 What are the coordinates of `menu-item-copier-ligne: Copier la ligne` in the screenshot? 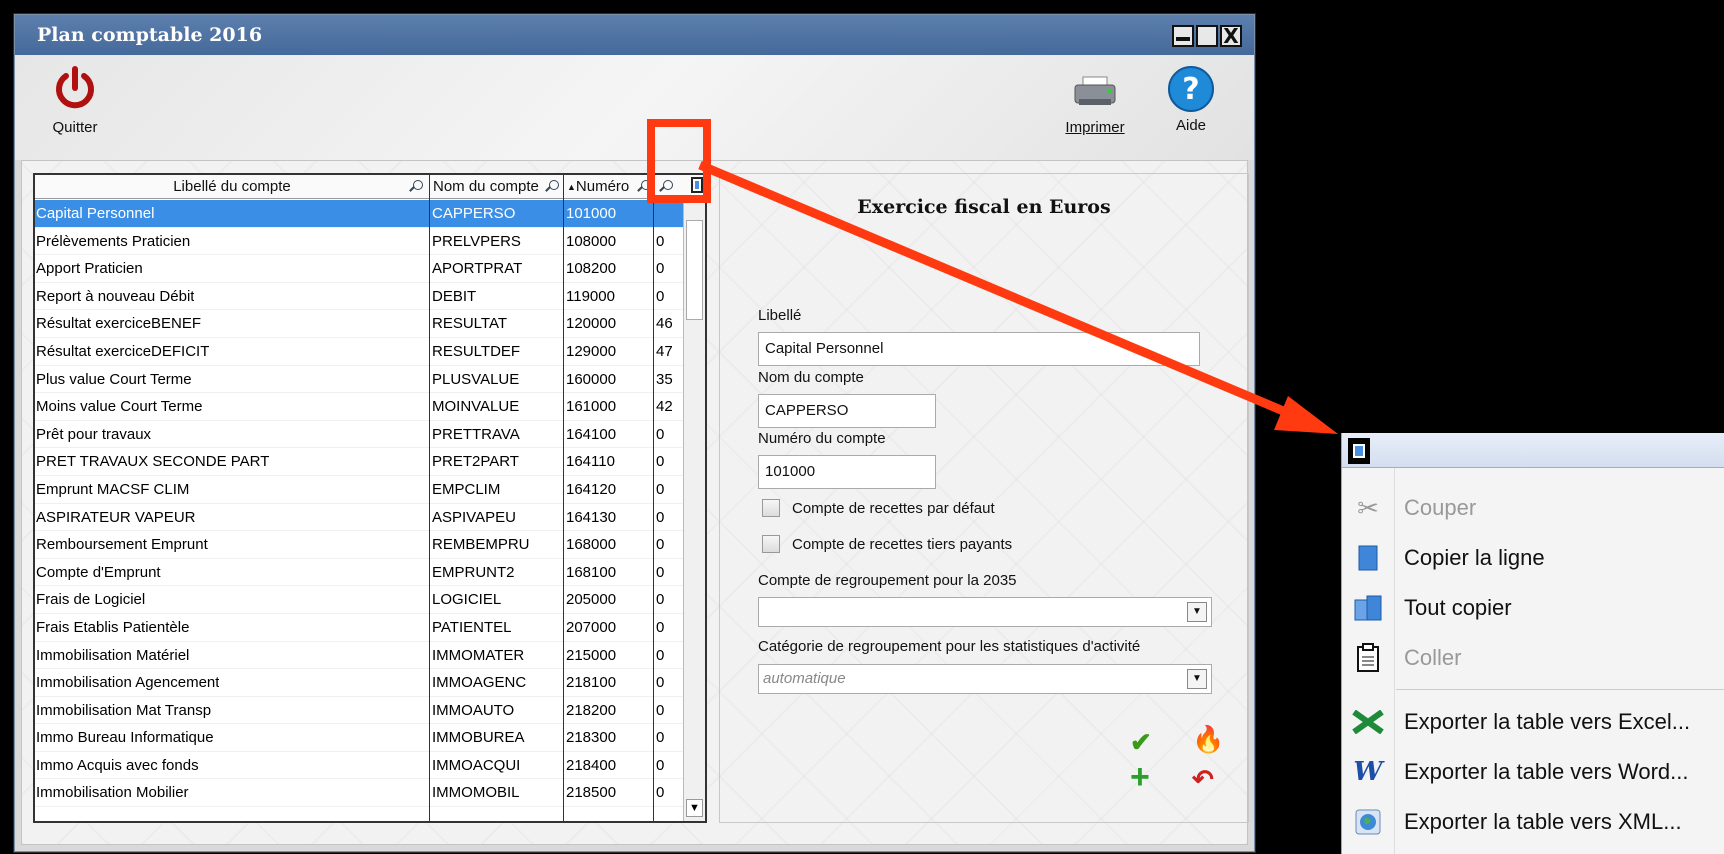 It's located at (1533, 558).